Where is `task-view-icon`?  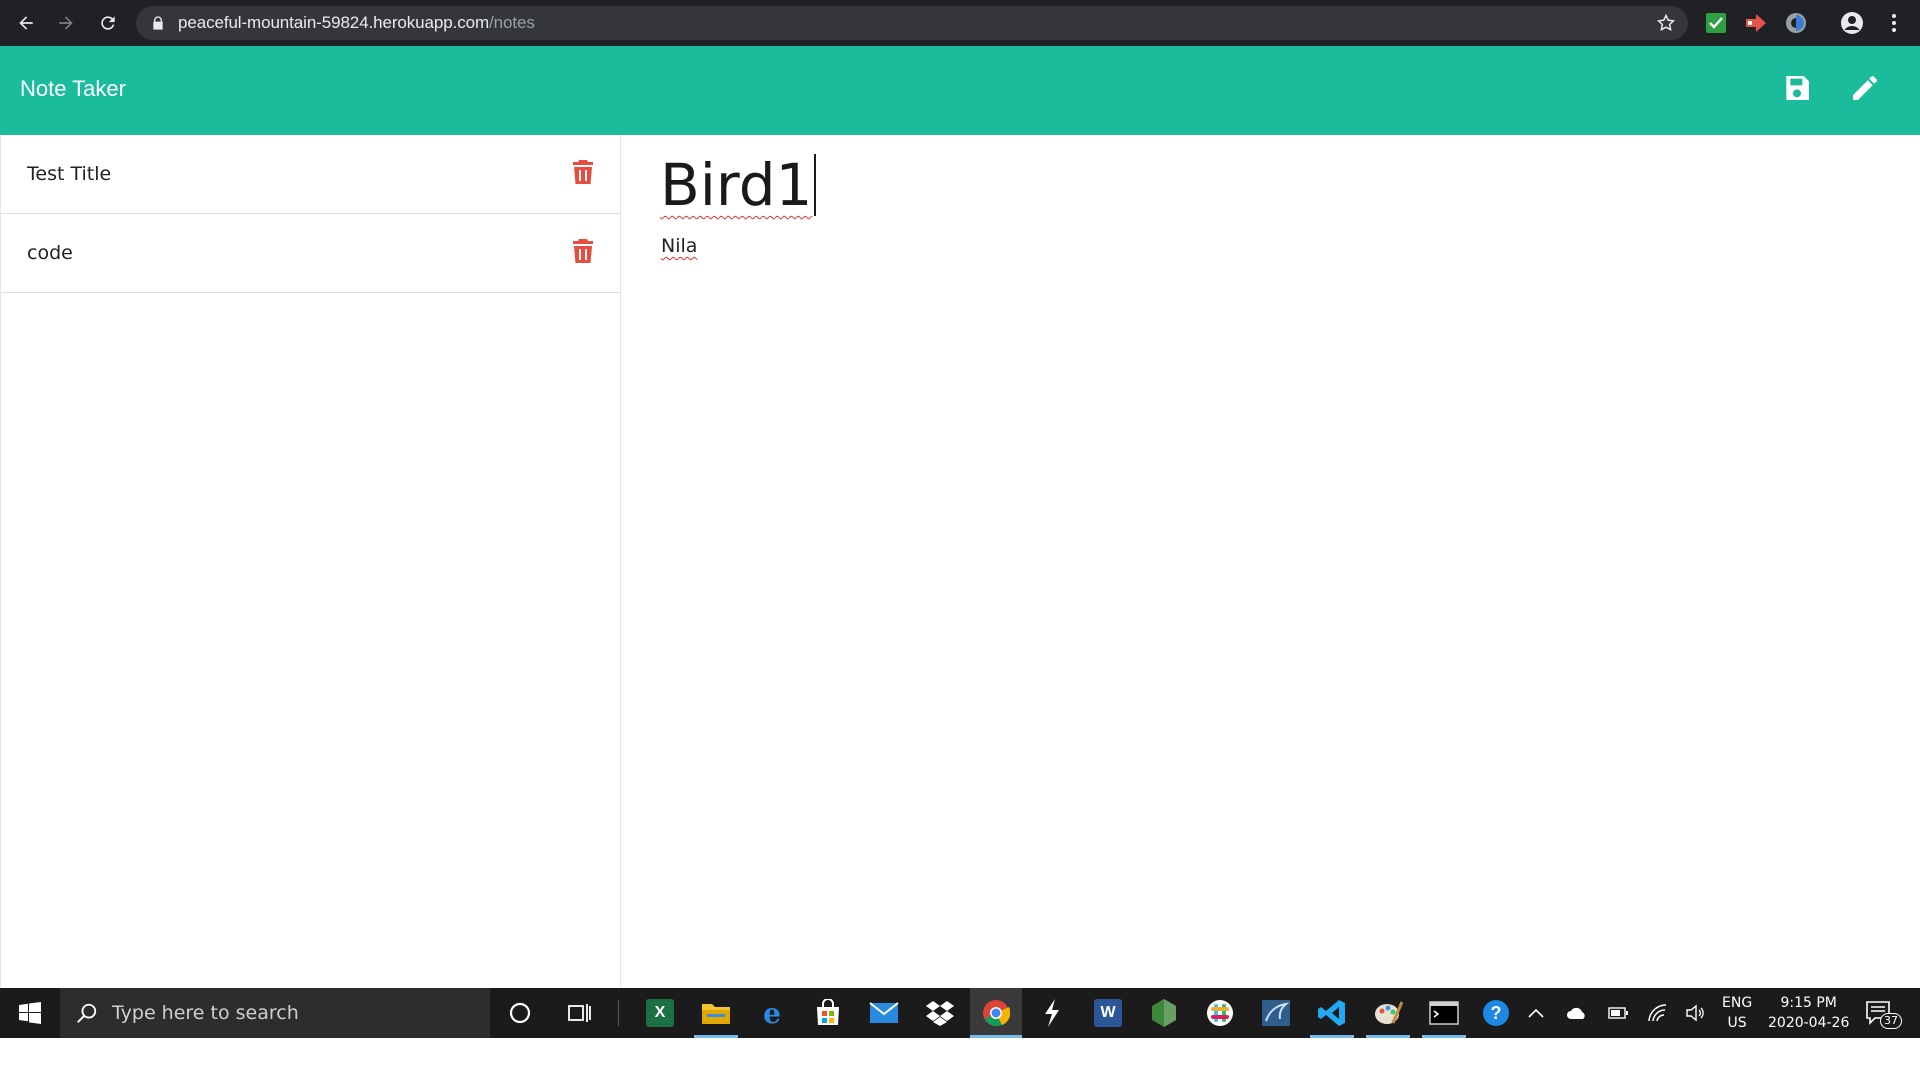
task-view-icon is located at coordinates (579, 1013).